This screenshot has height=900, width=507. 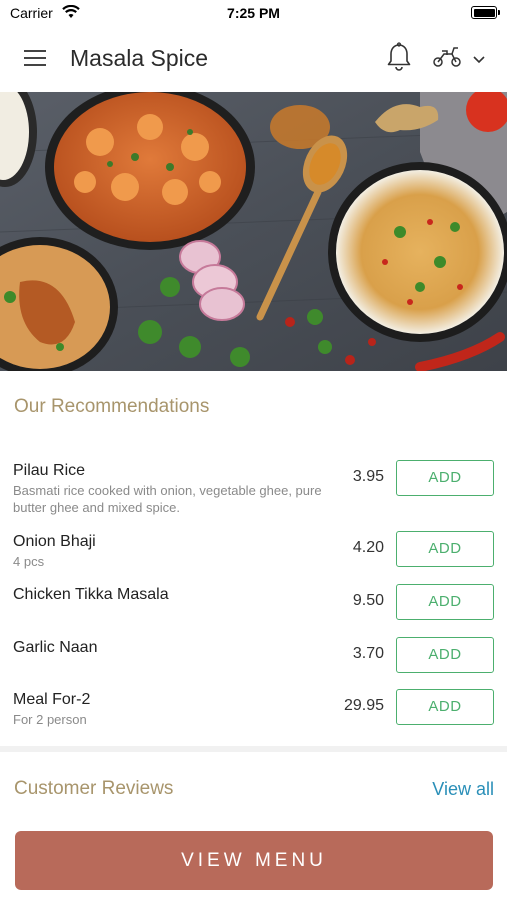 What do you see at coordinates (399, 59) in the screenshot?
I see `bell-icon` at bounding box center [399, 59].